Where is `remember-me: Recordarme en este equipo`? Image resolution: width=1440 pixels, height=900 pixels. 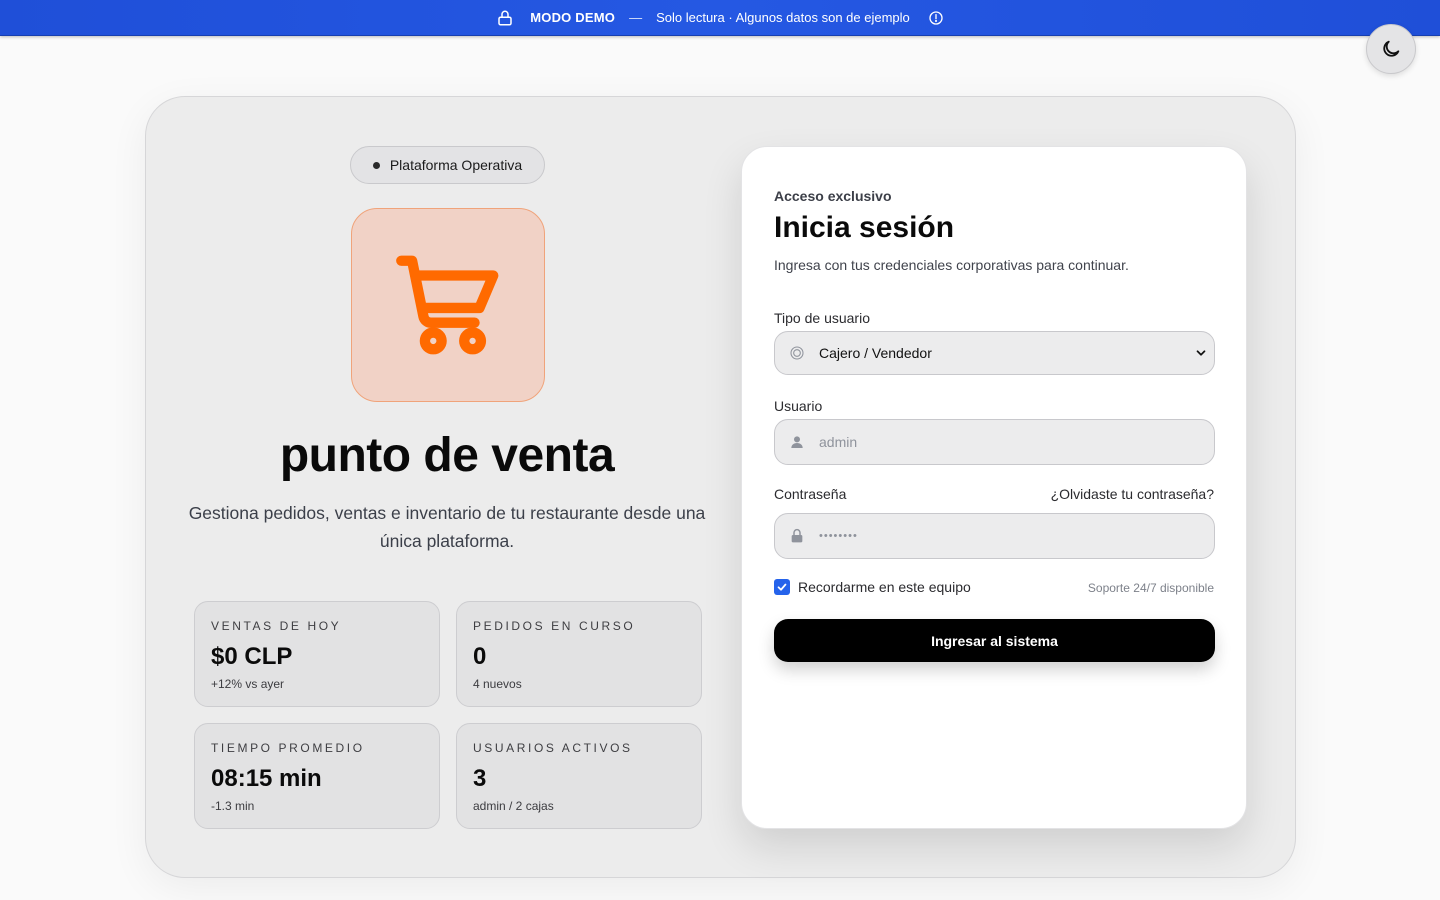
remember-me: Recordarme en este equipo is located at coordinates (872, 587).